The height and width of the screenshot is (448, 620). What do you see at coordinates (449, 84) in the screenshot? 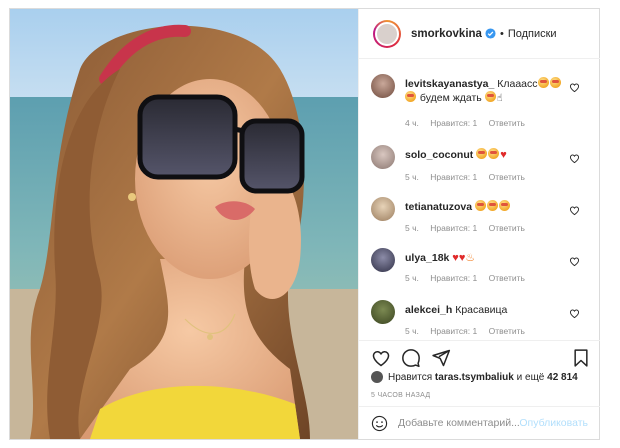
I see `comment-username: levitskayanastya_` at bounding box center [449, 84].